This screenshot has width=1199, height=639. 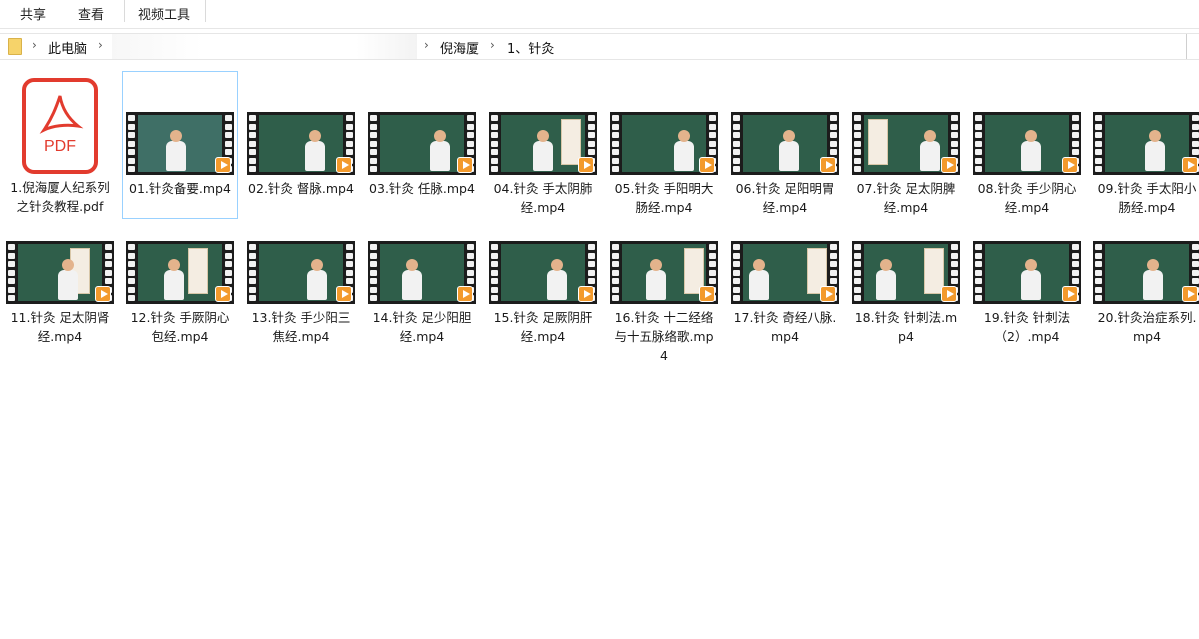 What do you see at coordinates (205, 11) in the screenshot?
I see `ribbon-divider` at bounding box center [205, 11].